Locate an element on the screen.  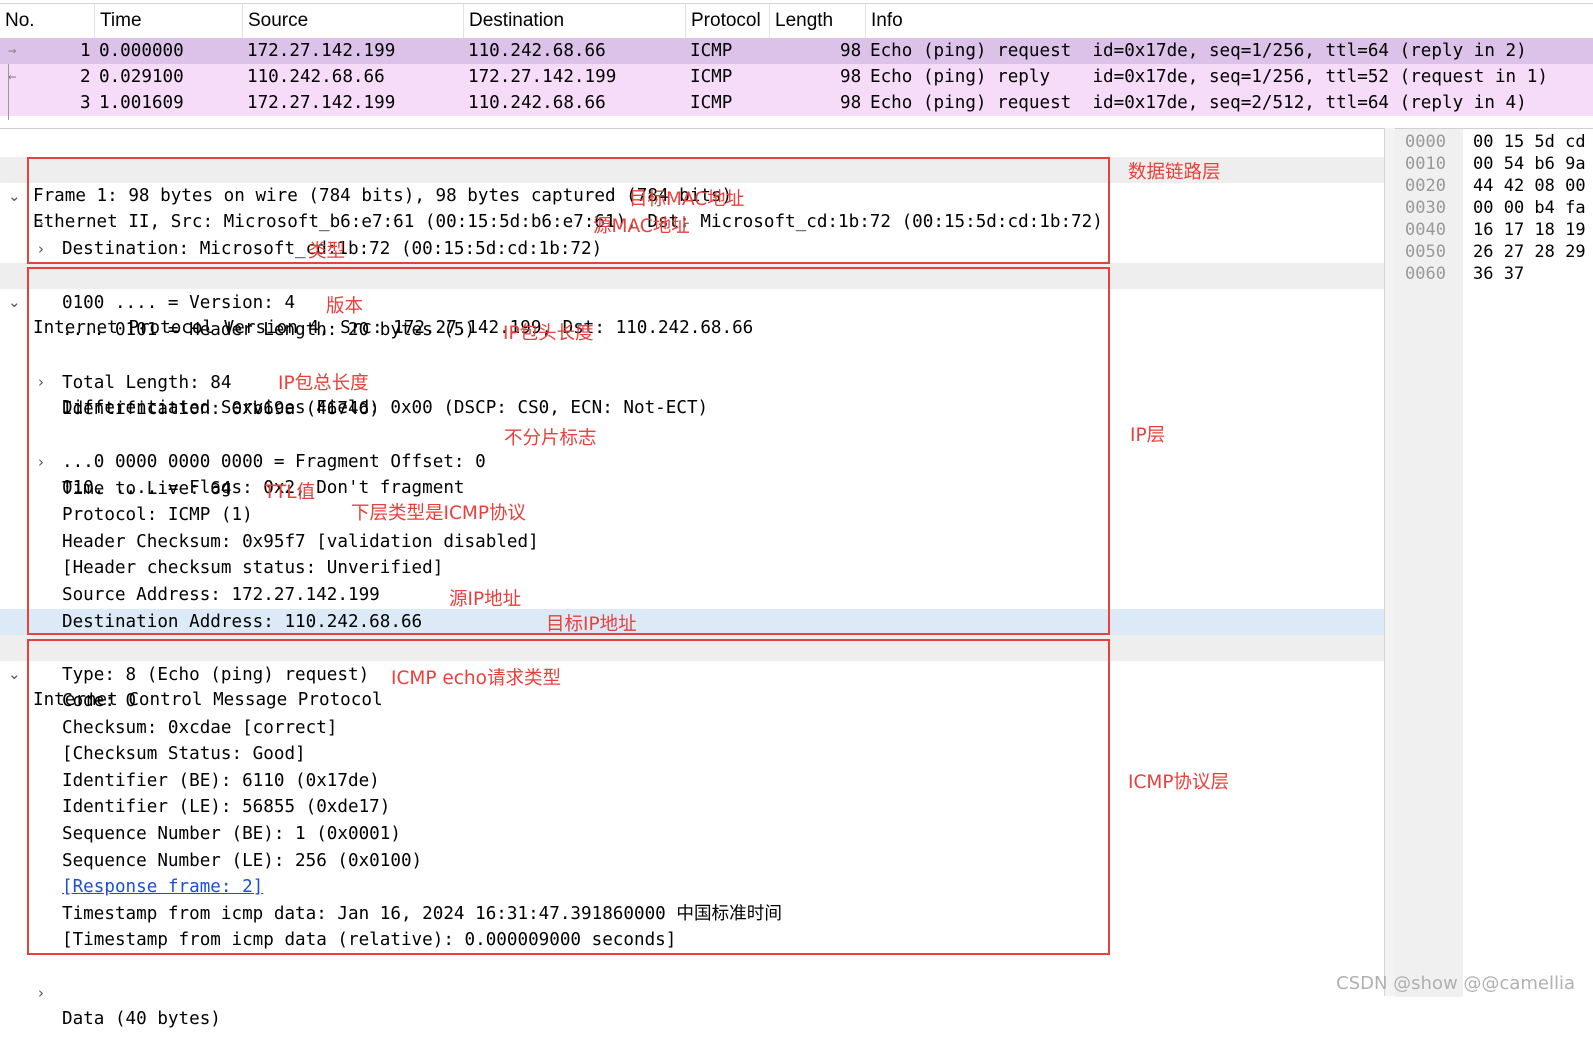
annotation-type: 类型 is located at coordinates (327, 251).